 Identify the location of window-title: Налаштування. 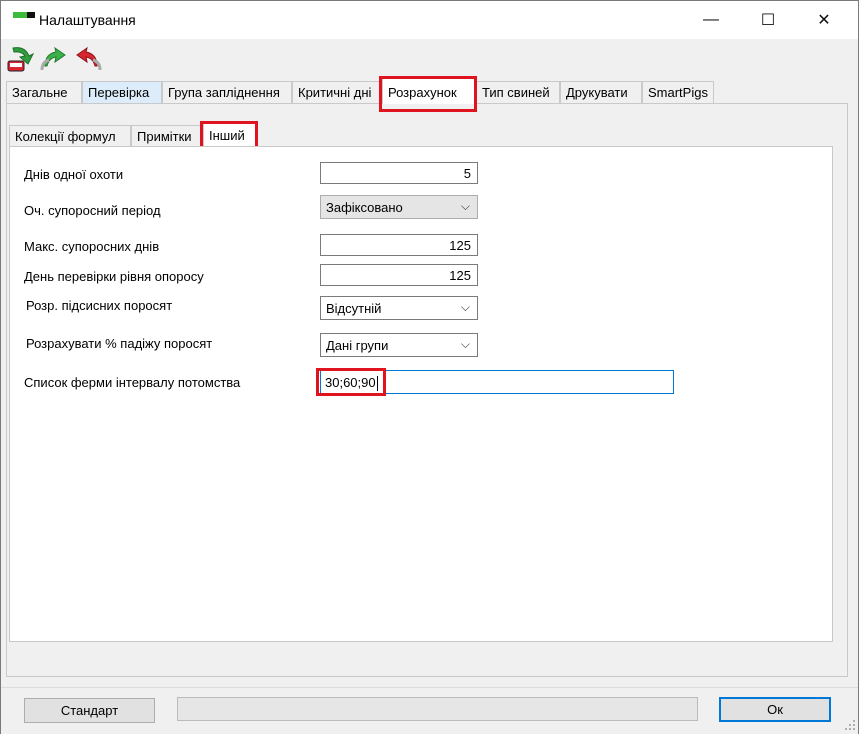
(87, 20).